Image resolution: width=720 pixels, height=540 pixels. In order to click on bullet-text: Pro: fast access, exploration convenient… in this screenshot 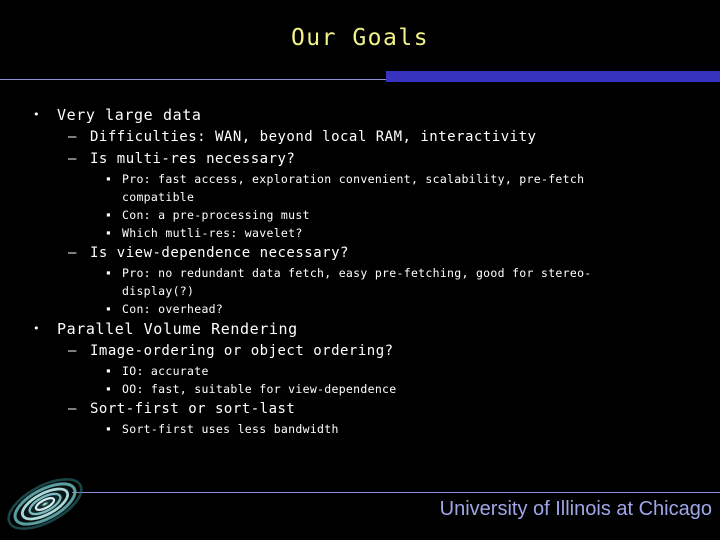, I will do `click(353, 179)`.